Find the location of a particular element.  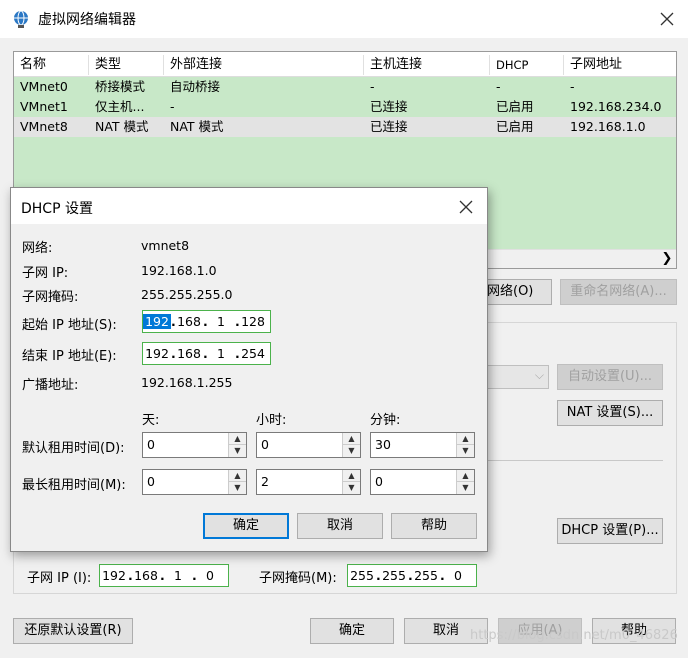

end-ip-label: 结束 IP 地址(E): is located at coordinates (69, 356).